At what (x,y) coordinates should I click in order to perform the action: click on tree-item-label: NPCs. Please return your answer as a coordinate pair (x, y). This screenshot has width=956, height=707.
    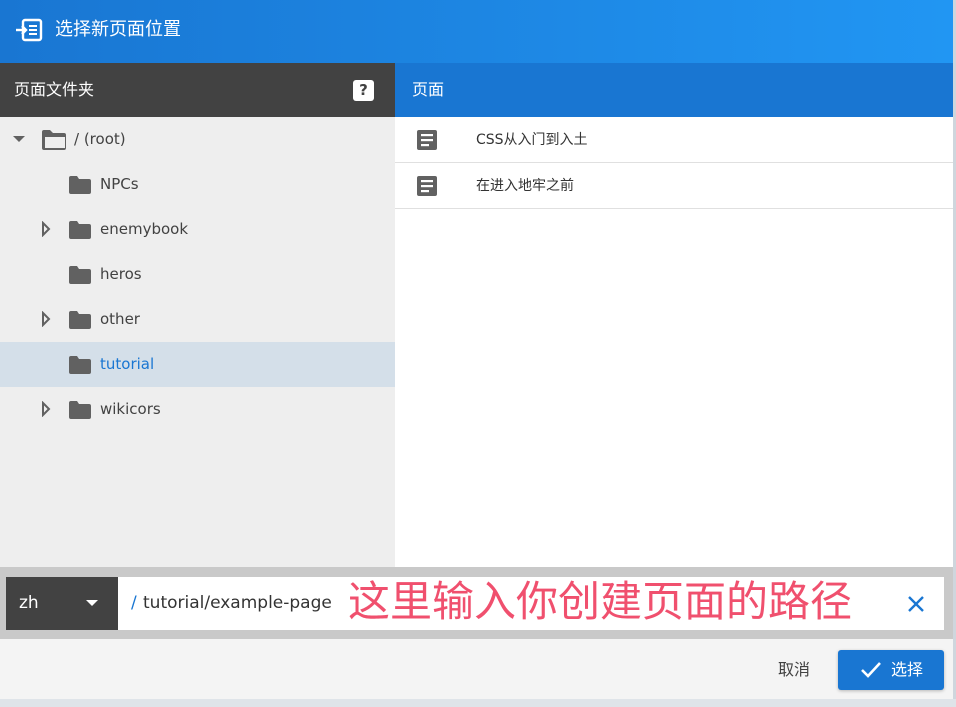
    Looking at the image, I should click on (119, 184).